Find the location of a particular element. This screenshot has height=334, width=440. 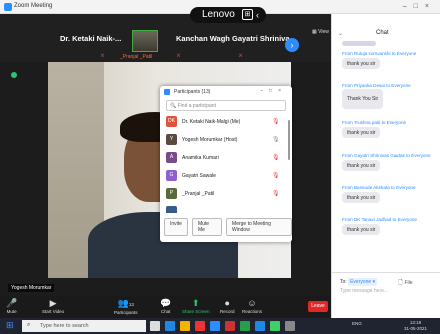

muted-mic-icon: ⨯ is located at coordinates (241, 56).